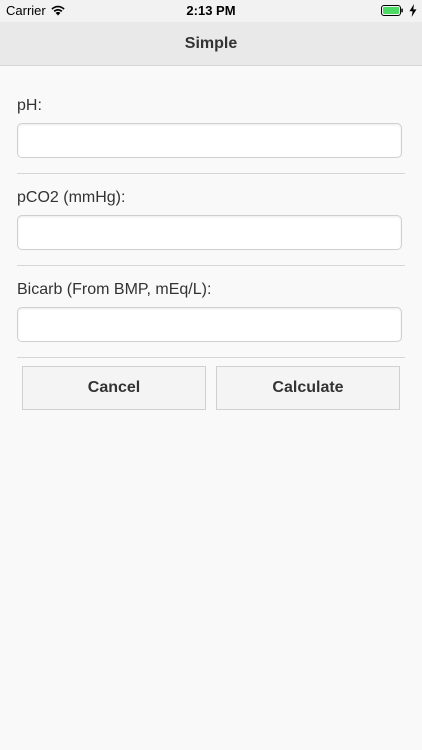 The width and height of the screenshot is (422, 750). I want to click on status-bar: Carrier 2:13 PM, so click(211, 11).